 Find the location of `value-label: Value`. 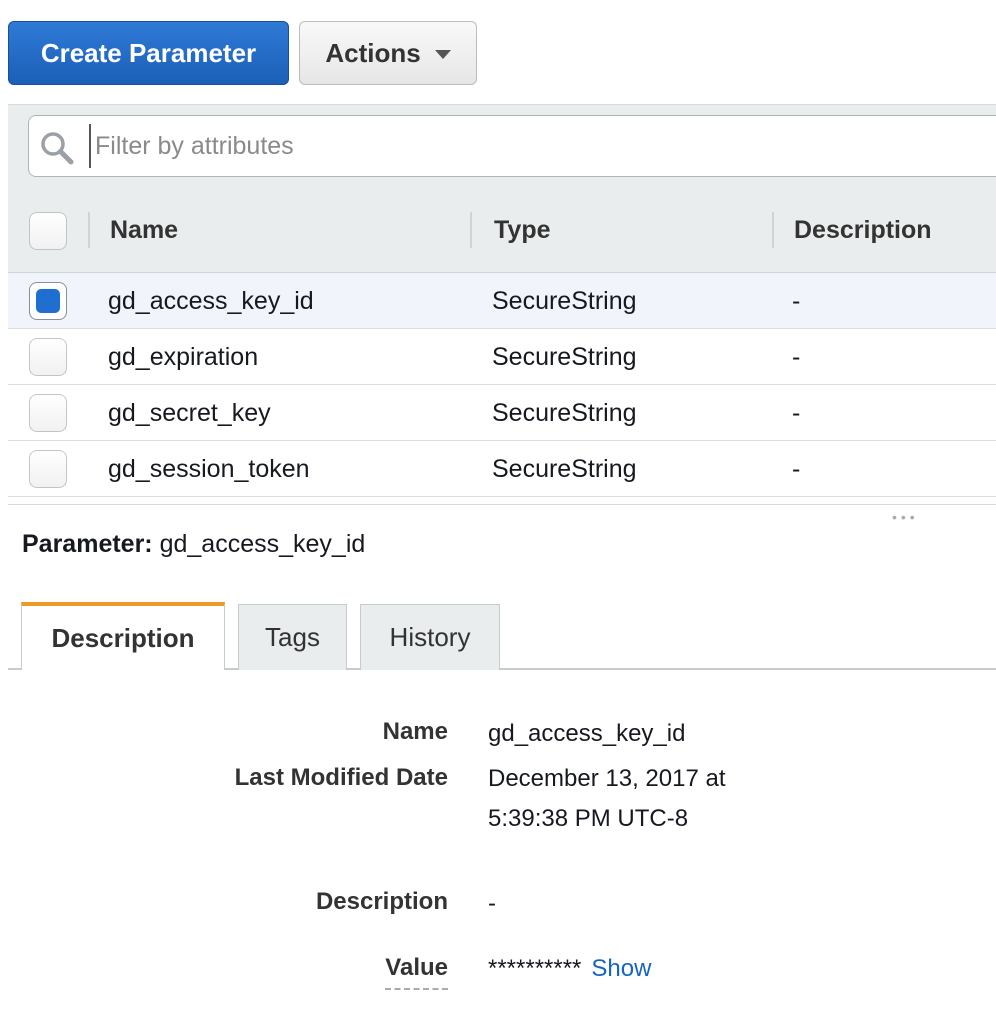

value-label: Value is located at coordinates (416, 972).